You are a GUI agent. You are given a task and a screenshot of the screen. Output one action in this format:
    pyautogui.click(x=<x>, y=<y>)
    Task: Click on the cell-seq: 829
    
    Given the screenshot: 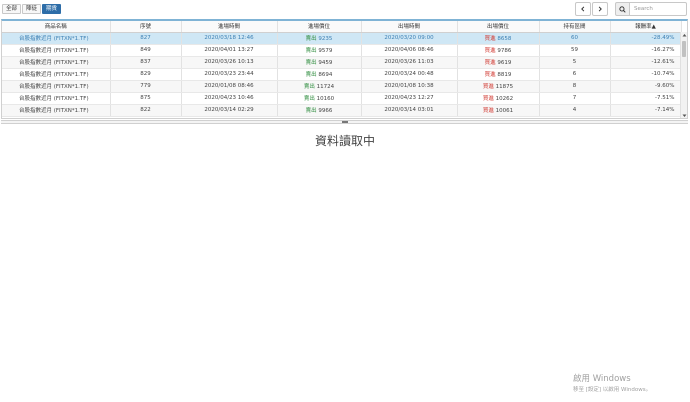 What is the action you would take?
    pyautogui.click(x=146, y=74)
    